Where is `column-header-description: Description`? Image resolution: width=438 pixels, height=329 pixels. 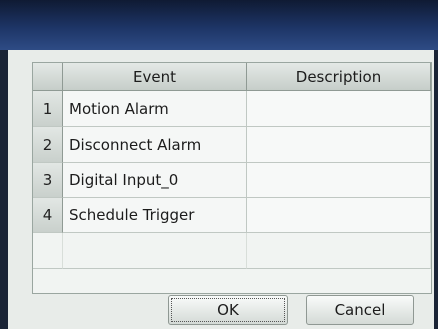
column-header-description: Description is located at coordinates (339, 77).